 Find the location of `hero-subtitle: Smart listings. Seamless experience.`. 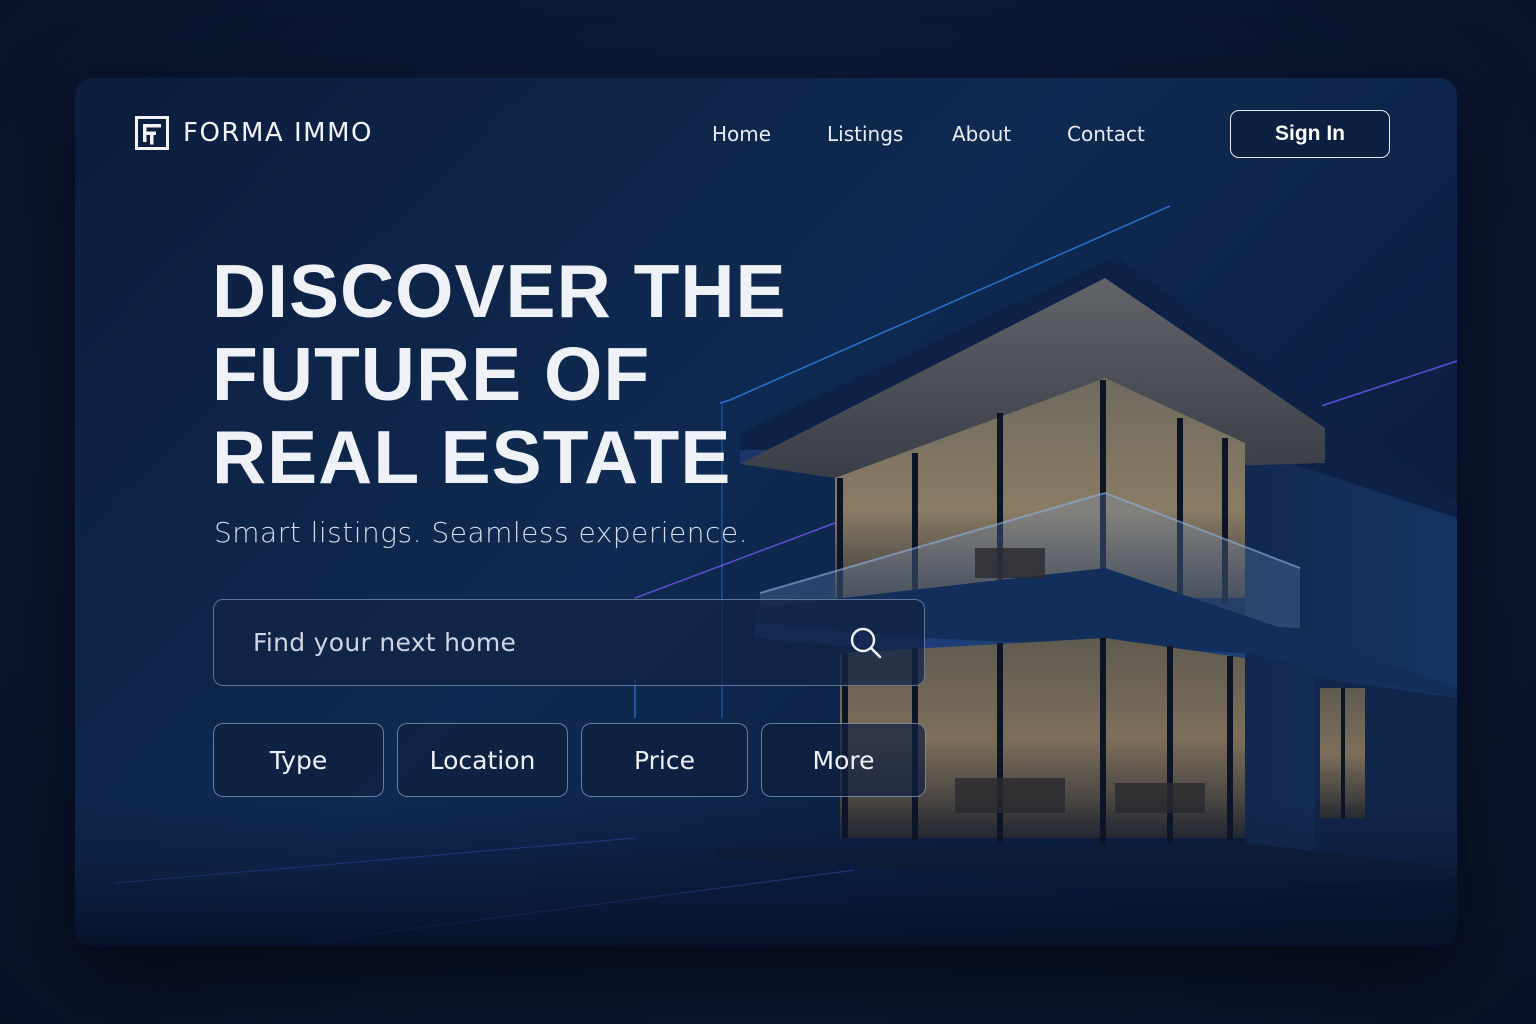

hero-subtitle: Smart listings. Seamless experience. is located at coordinates (481, 532).